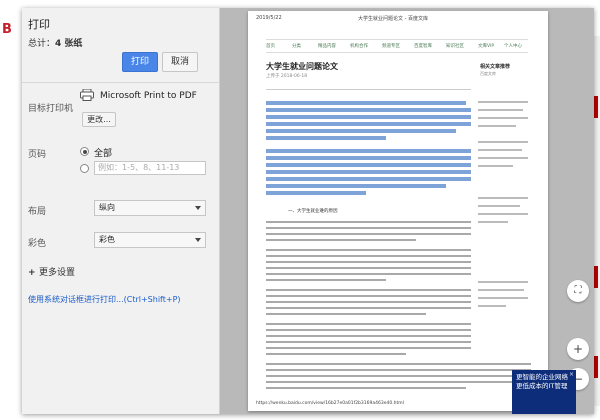 The height and width of the screenshot is (420, 600). I want to click on site-logo: B, so click(7, 29).